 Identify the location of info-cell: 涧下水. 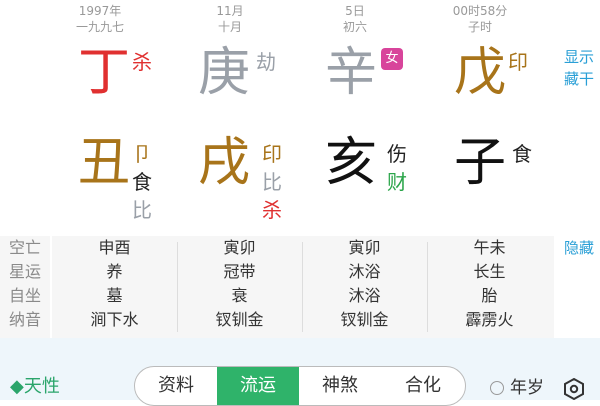
(114, 319).